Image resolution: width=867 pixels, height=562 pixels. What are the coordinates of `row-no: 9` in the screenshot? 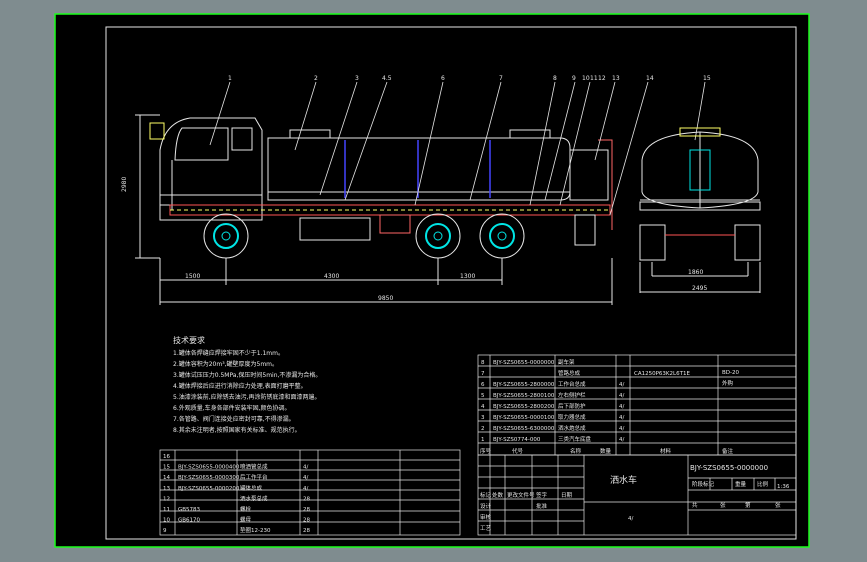 It's located at (165, 531).